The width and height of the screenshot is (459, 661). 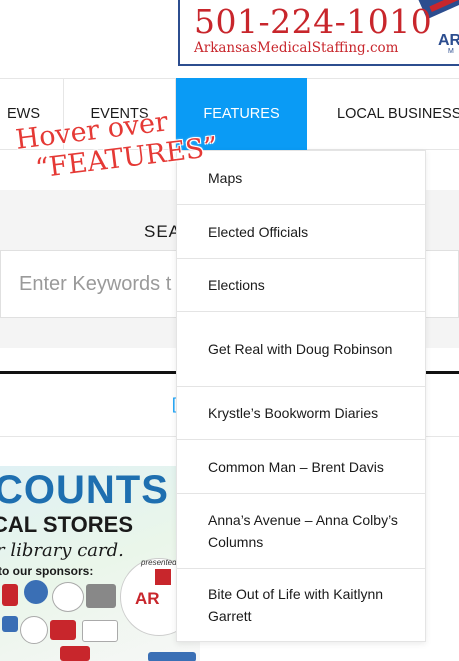 What do you see at coordinates (301, 413) in the screenshot?
I see `dropdown-item-bookworm-diaries: Krystle’s Bookworm Diaries` at bounding box center [301, 413].